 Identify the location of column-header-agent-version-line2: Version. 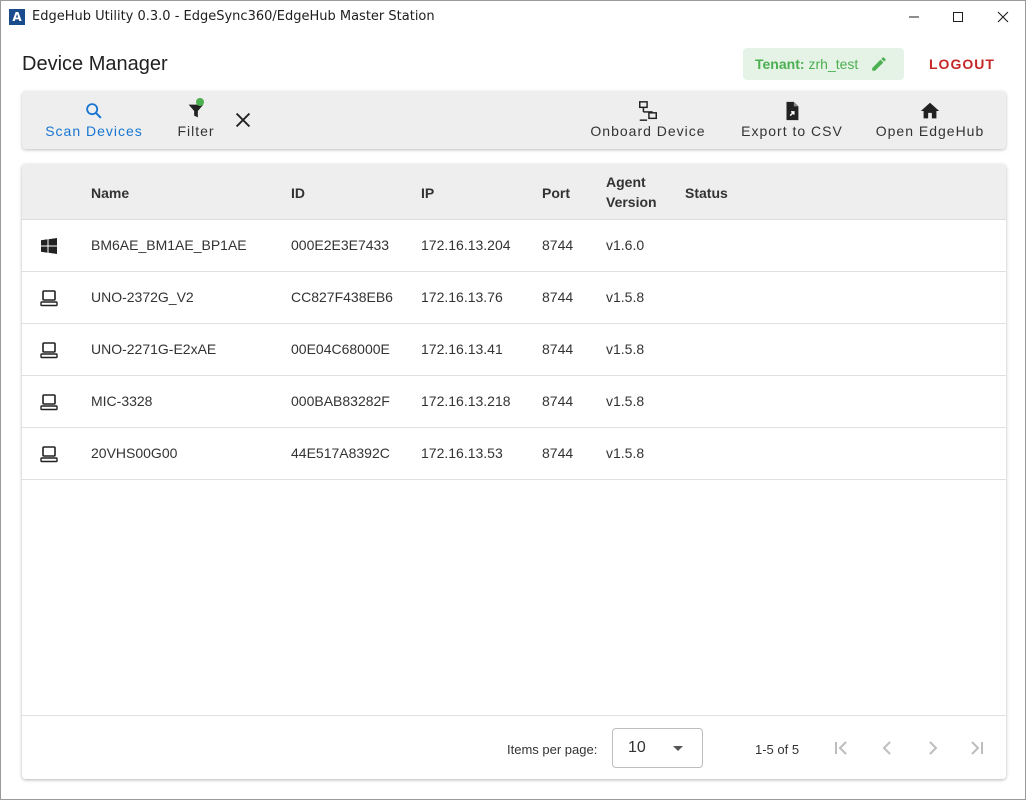
(631, 202).